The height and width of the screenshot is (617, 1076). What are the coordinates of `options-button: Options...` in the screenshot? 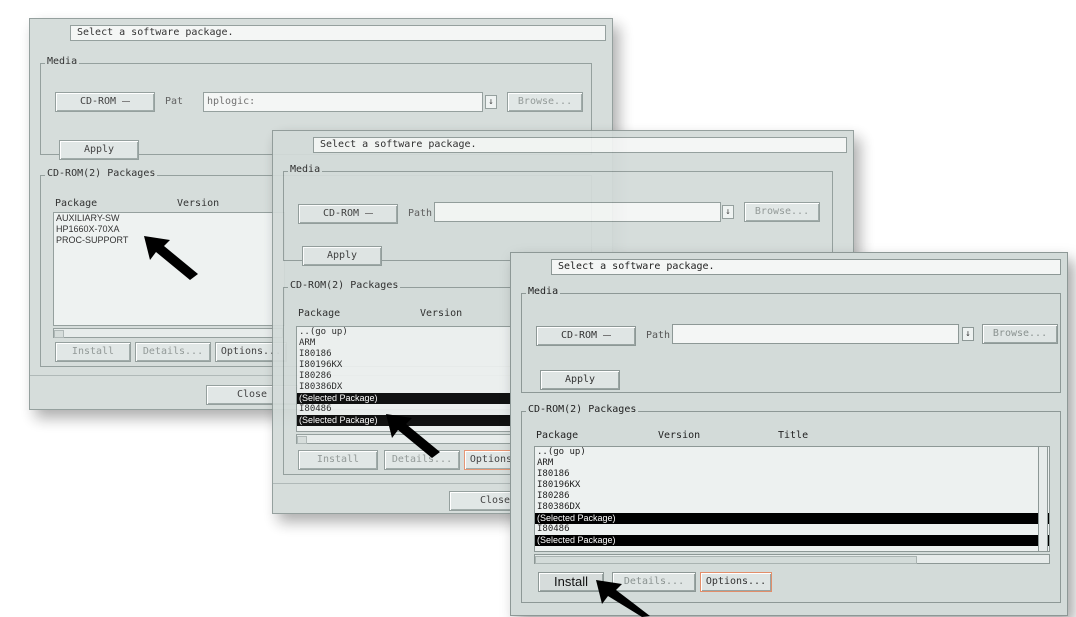 It's located at (736, 582).